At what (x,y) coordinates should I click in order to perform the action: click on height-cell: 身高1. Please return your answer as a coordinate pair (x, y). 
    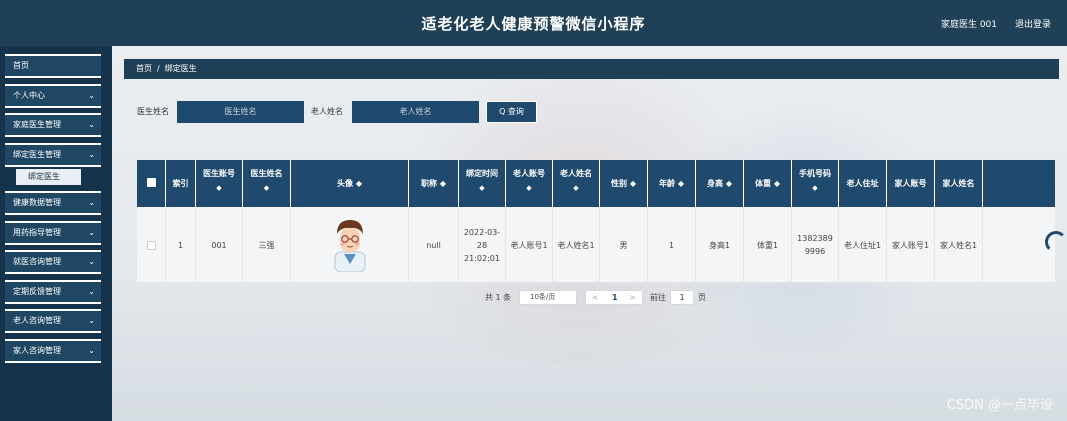
    Looking at the image, I should click on (720, 245).